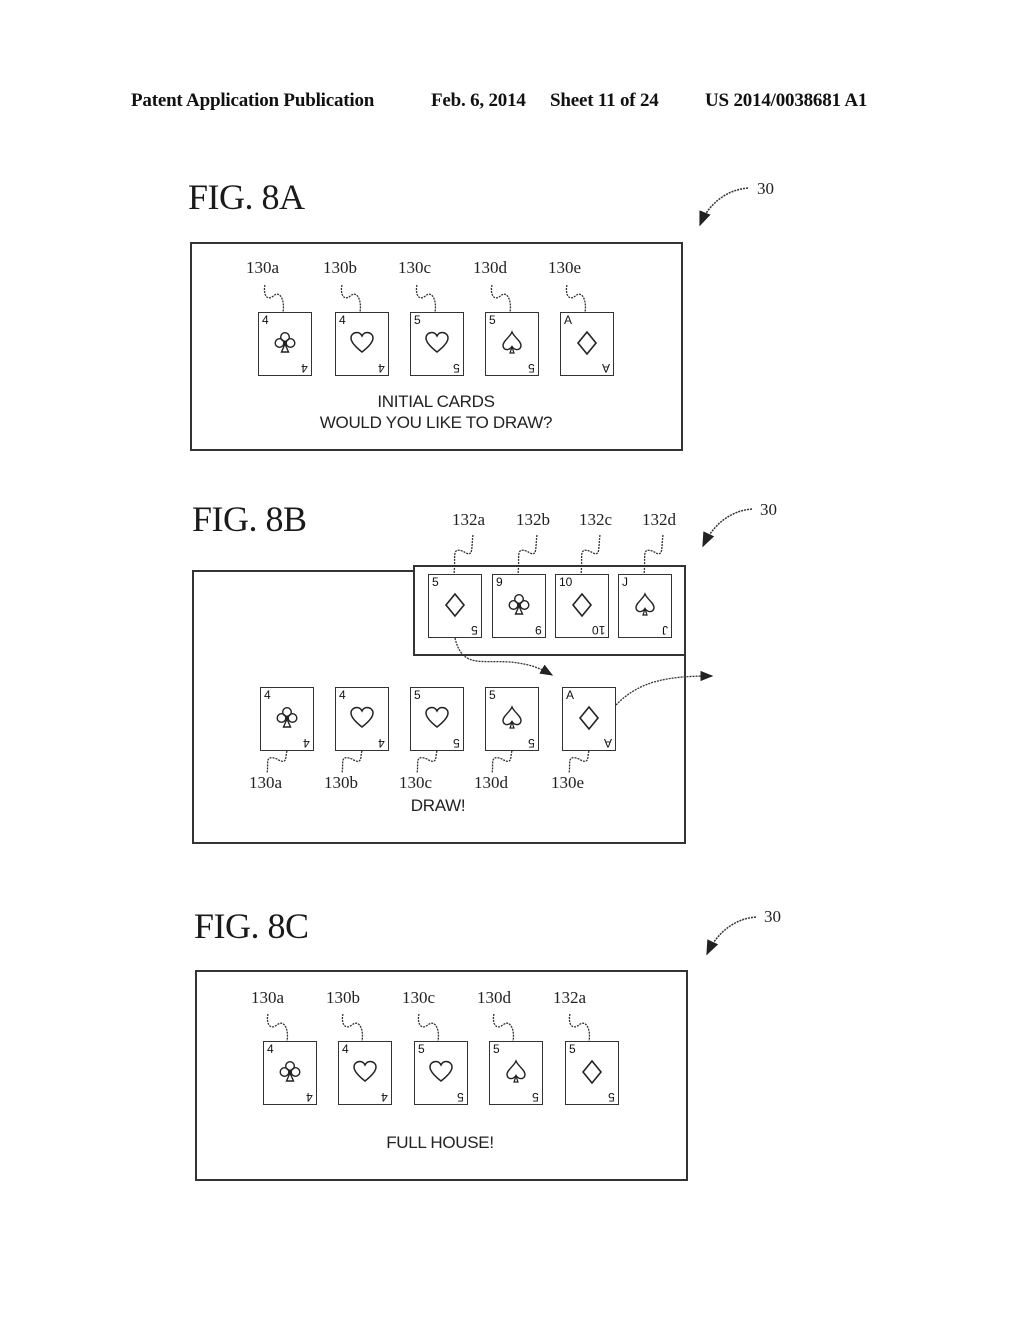 This screenshot has height=1320, width=1024. Describe the element at coordinates (768, 509) in the screenshot. I see `reference-numeral-8b: 30` at that location.